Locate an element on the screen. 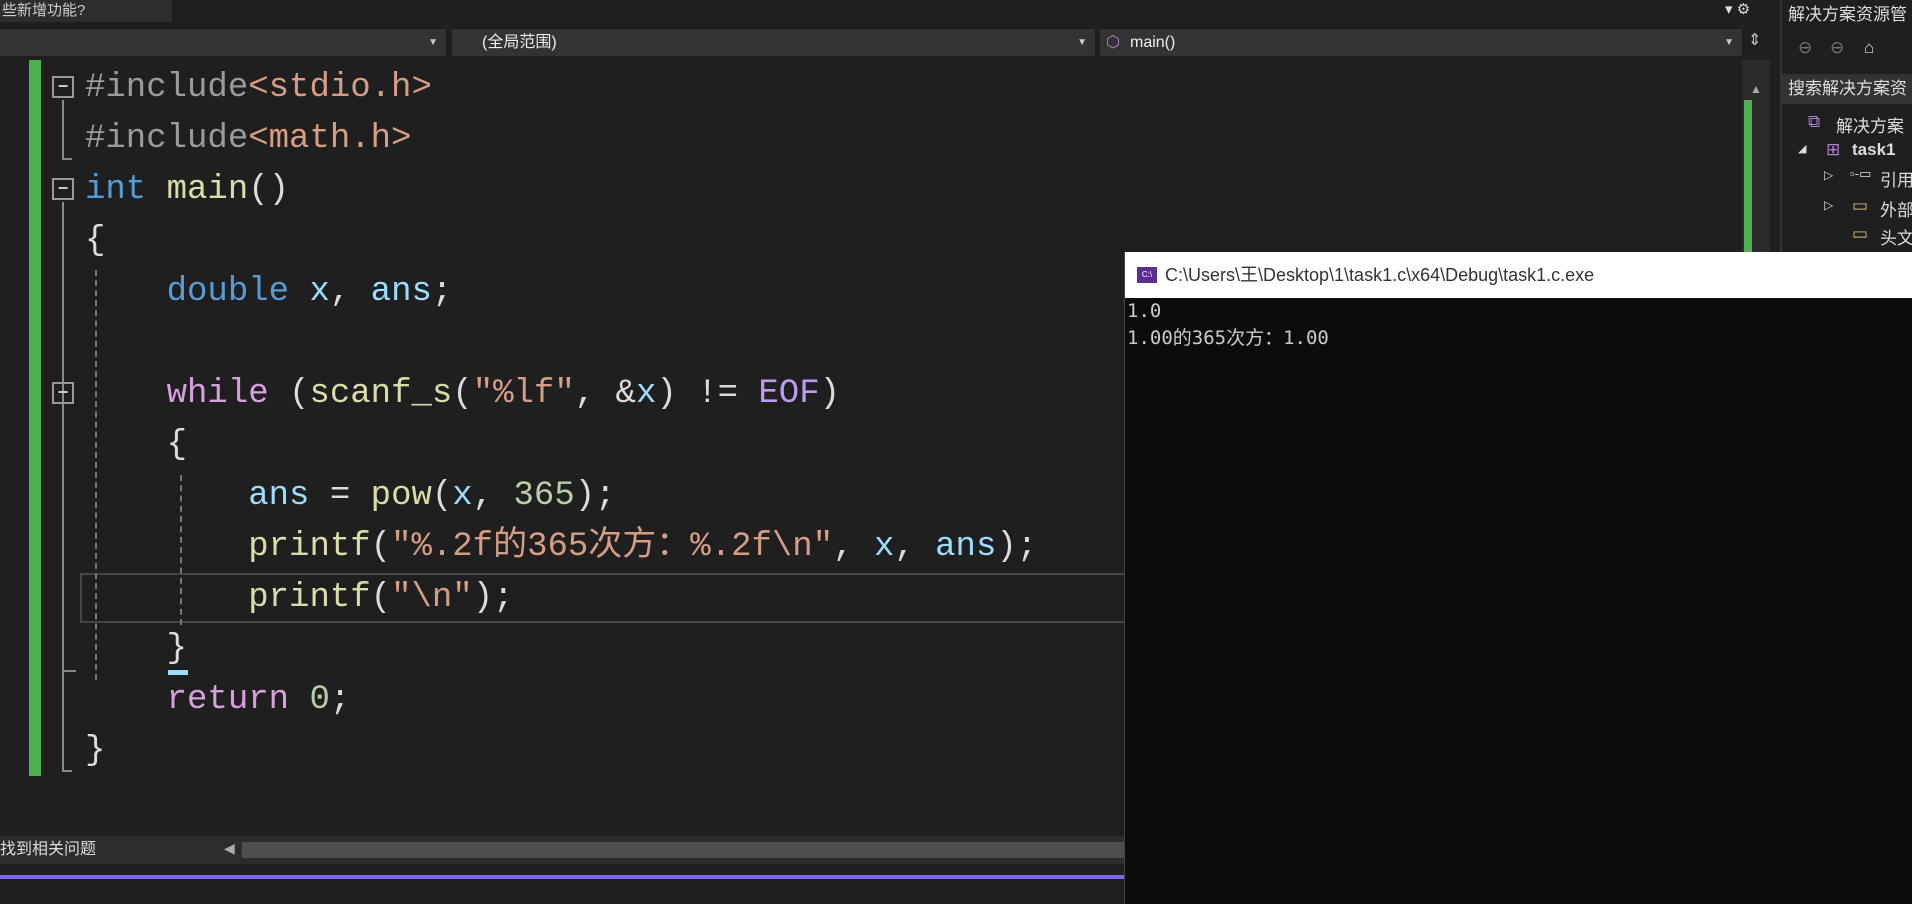  scroll-left-icon: ◀ is located at coordinates (229, 848).